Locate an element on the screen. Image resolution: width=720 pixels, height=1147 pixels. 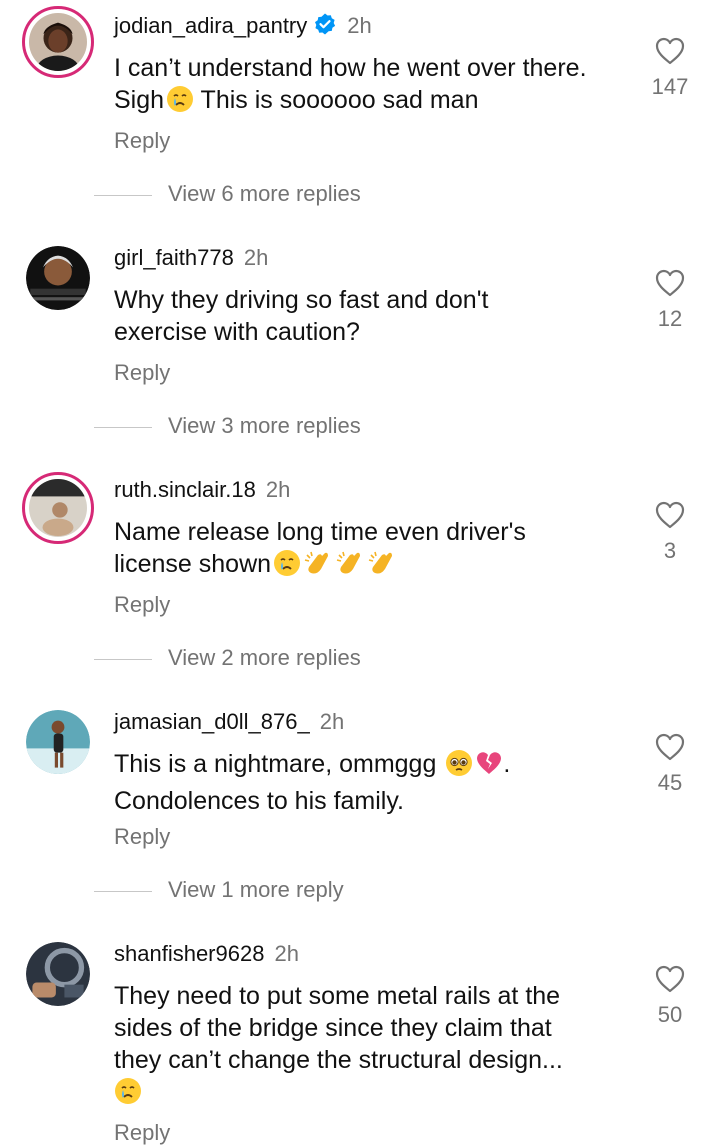
username: shanfisher9628 is located at coordinates (189, 953).